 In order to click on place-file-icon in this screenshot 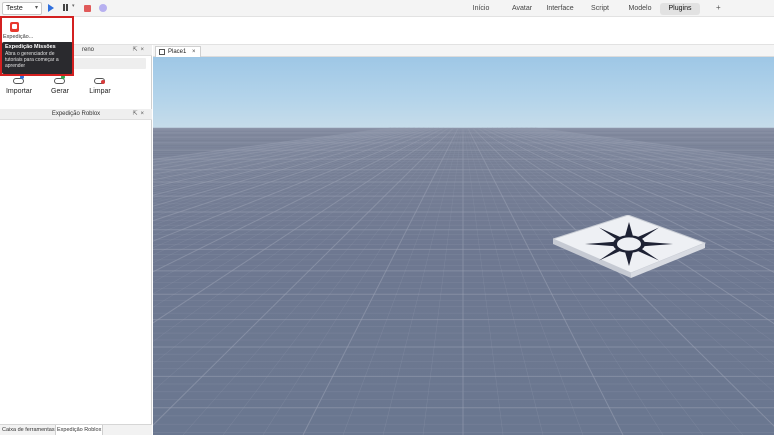, I will do `click(162, 52)`.